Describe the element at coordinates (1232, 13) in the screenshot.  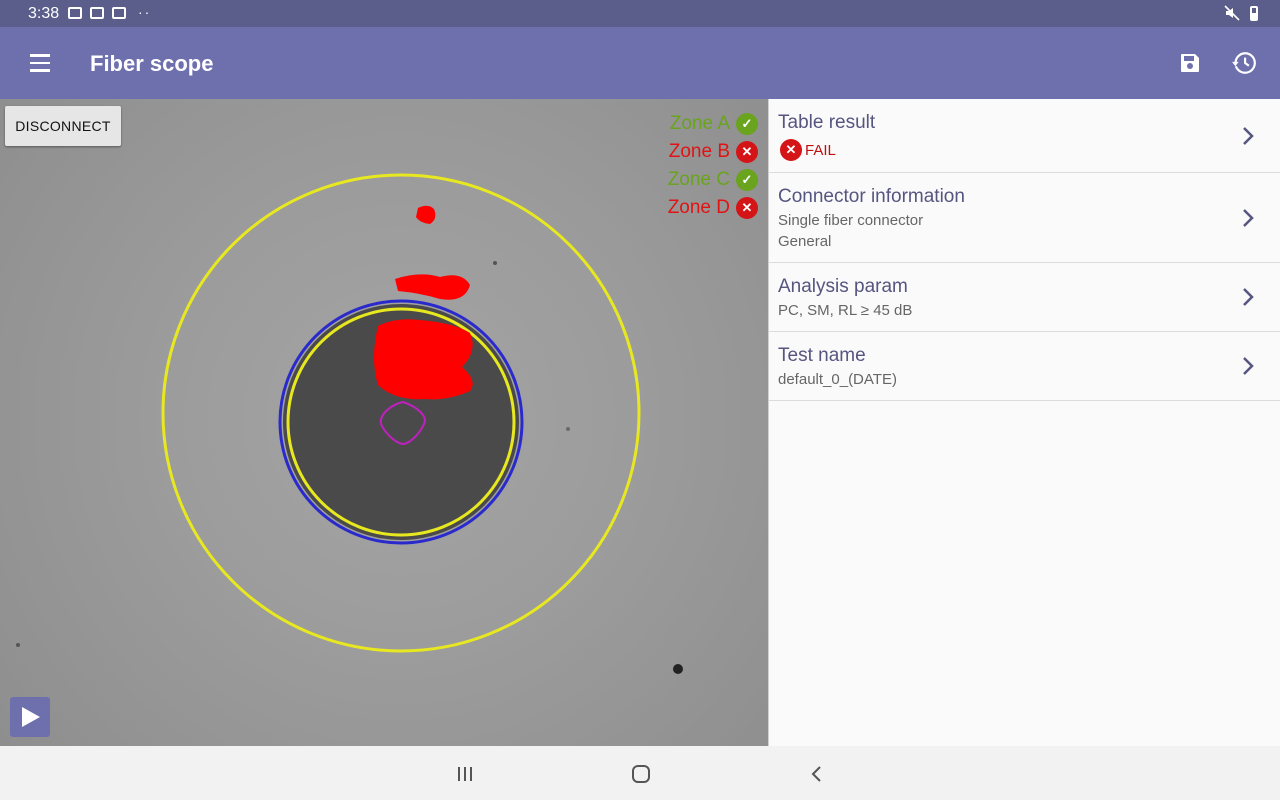
I see `mute-icon` at that location.